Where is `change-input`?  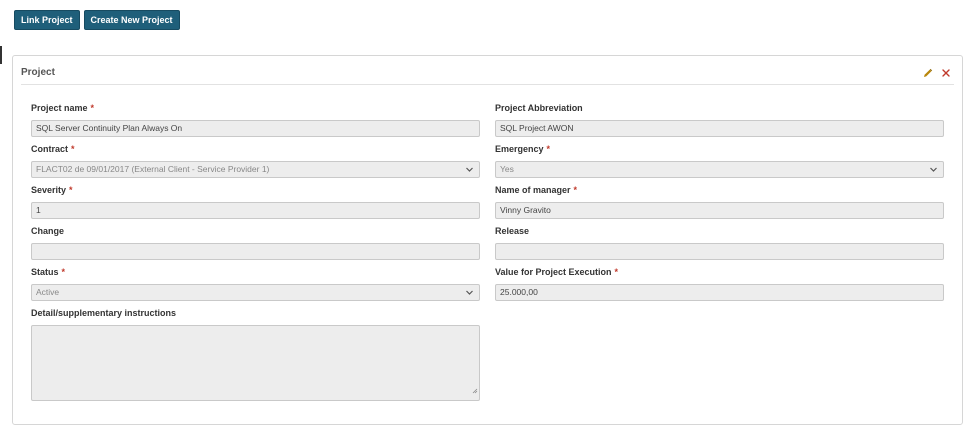 change-input is located at coordinates (255, 251).